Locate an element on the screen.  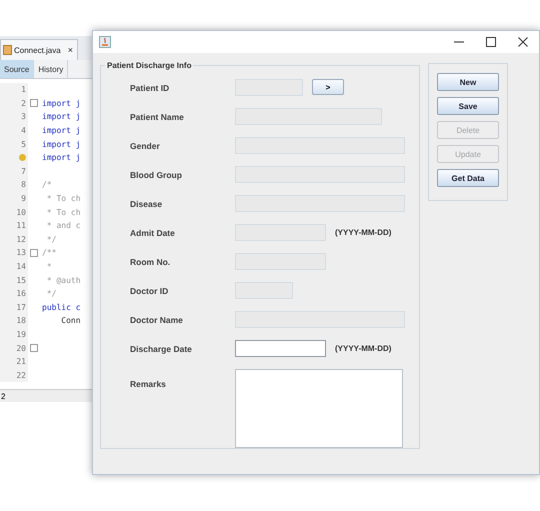
line-number: 17 is located at coordinates (21, 307).